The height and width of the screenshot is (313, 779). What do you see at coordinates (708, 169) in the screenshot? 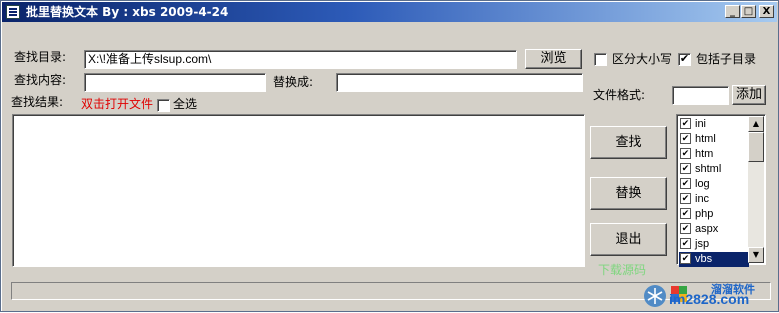
I see `file-type-label: shtml` at bounding box center [708, 169].